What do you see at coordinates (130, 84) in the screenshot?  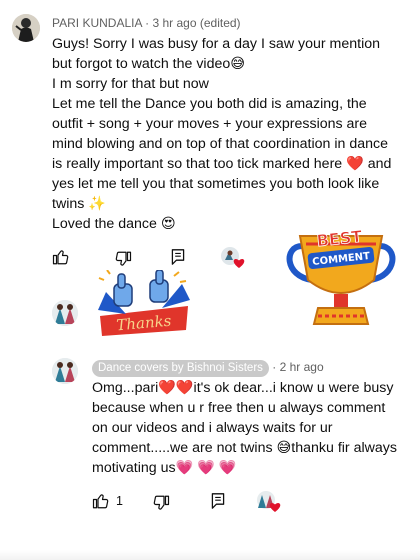 I see `comment-paragraph: I m sorry for that but now` at bounding box center [130, 84].